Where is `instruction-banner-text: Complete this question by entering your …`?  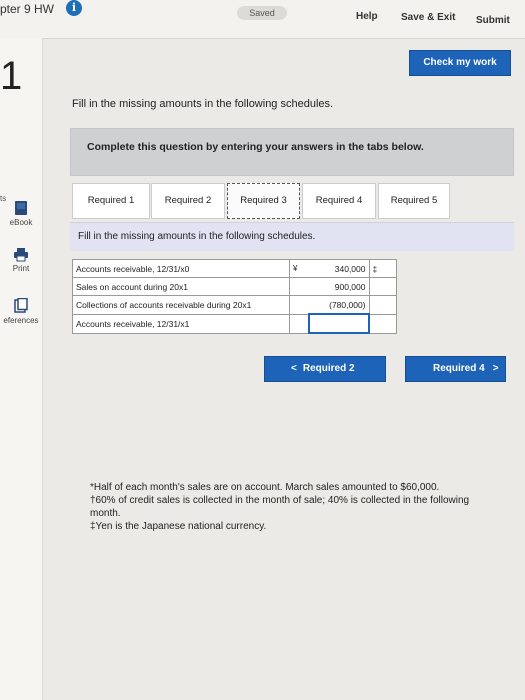
instruction-banner-text: Complete this question by entering your … is located at coordinates (255, 147).